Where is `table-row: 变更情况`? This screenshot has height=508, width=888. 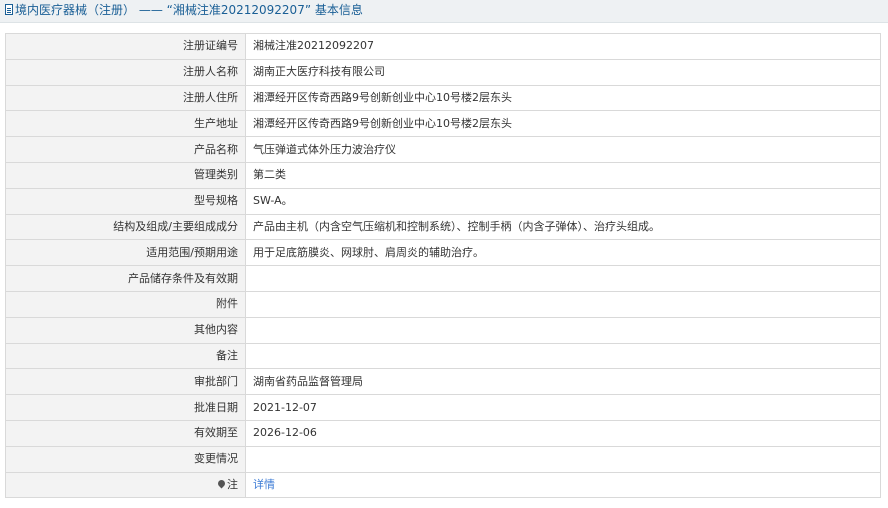
table-row: 变更情况 is located at coordinates (443, 459).